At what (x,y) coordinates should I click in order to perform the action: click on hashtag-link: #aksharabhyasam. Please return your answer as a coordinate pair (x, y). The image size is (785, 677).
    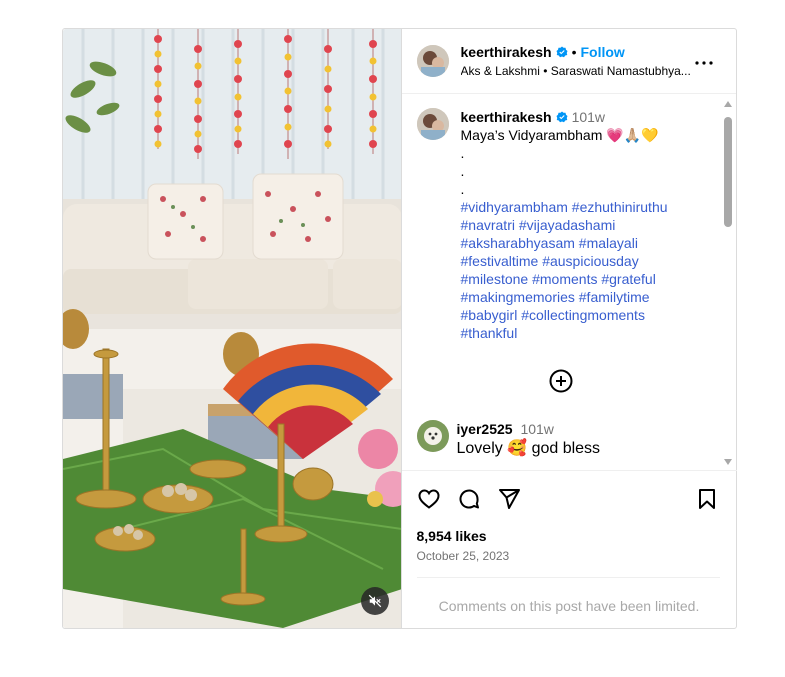
    Looking at the image, I should click on (518, 243).